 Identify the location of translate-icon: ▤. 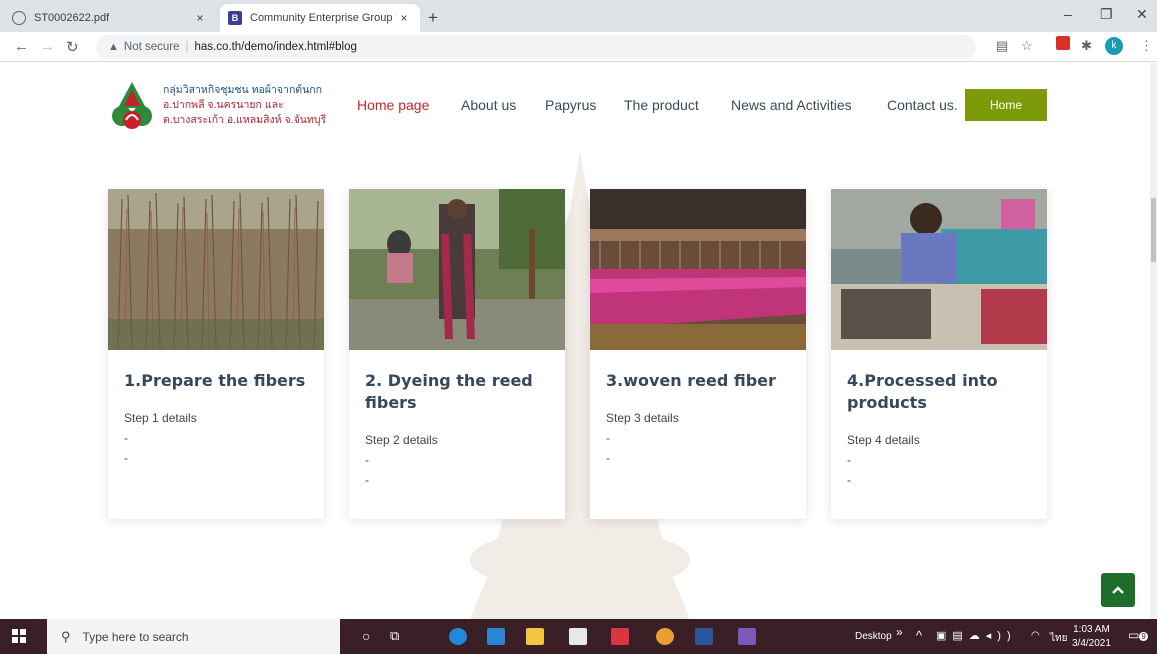
(1002, 46).